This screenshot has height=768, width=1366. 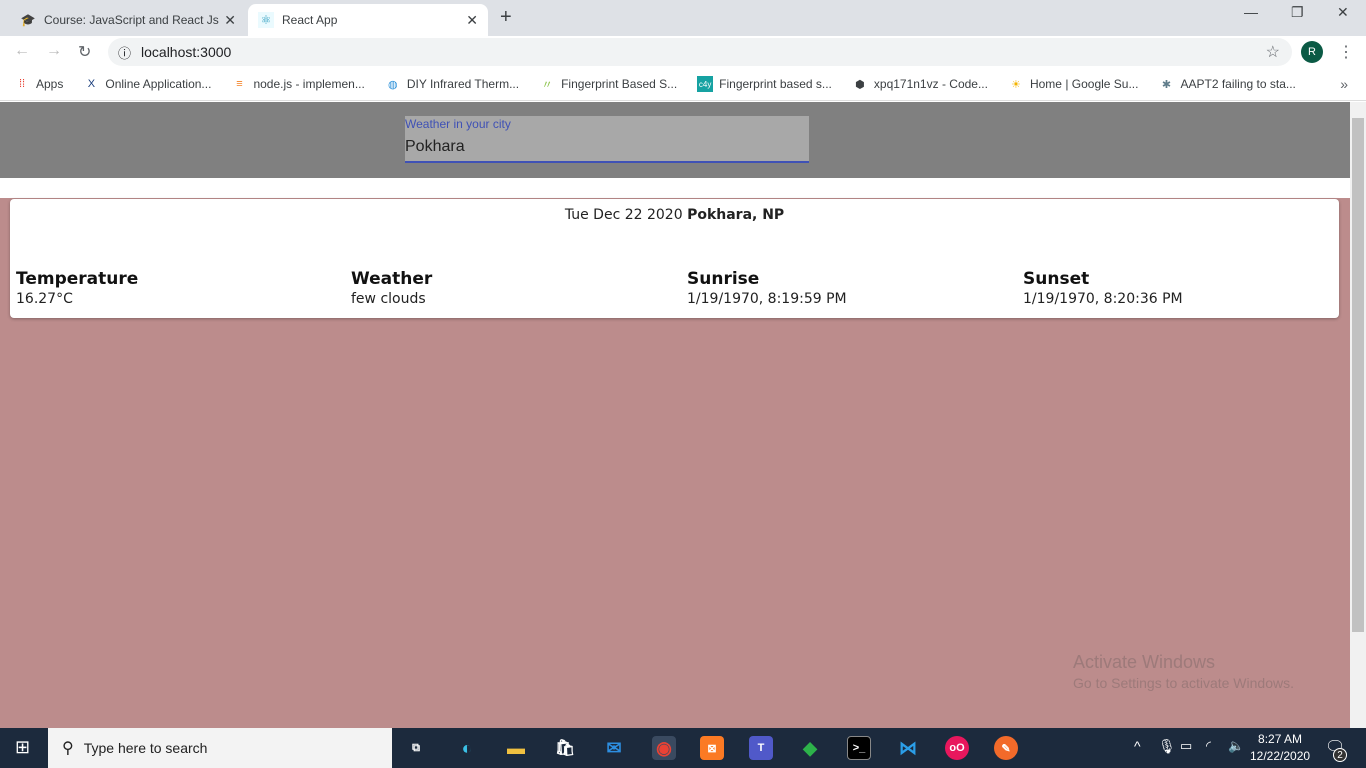 I want to click on location-text: Pokhara, NP, so click(x=736, y=215).